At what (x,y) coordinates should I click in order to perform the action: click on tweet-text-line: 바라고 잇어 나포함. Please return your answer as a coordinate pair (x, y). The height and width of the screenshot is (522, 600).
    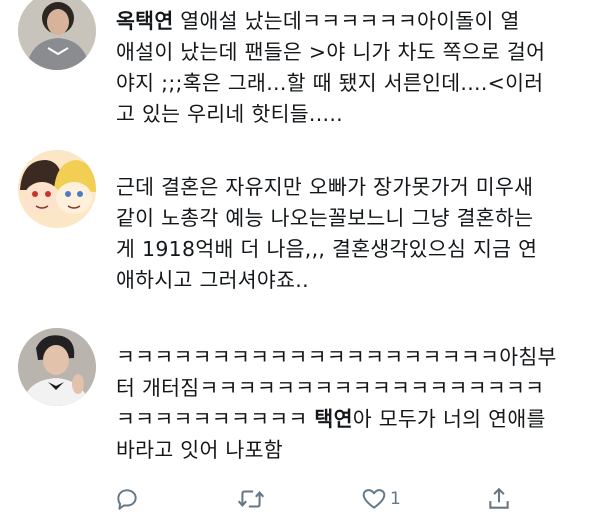
    Looking at the image, I should click on (199, 450).